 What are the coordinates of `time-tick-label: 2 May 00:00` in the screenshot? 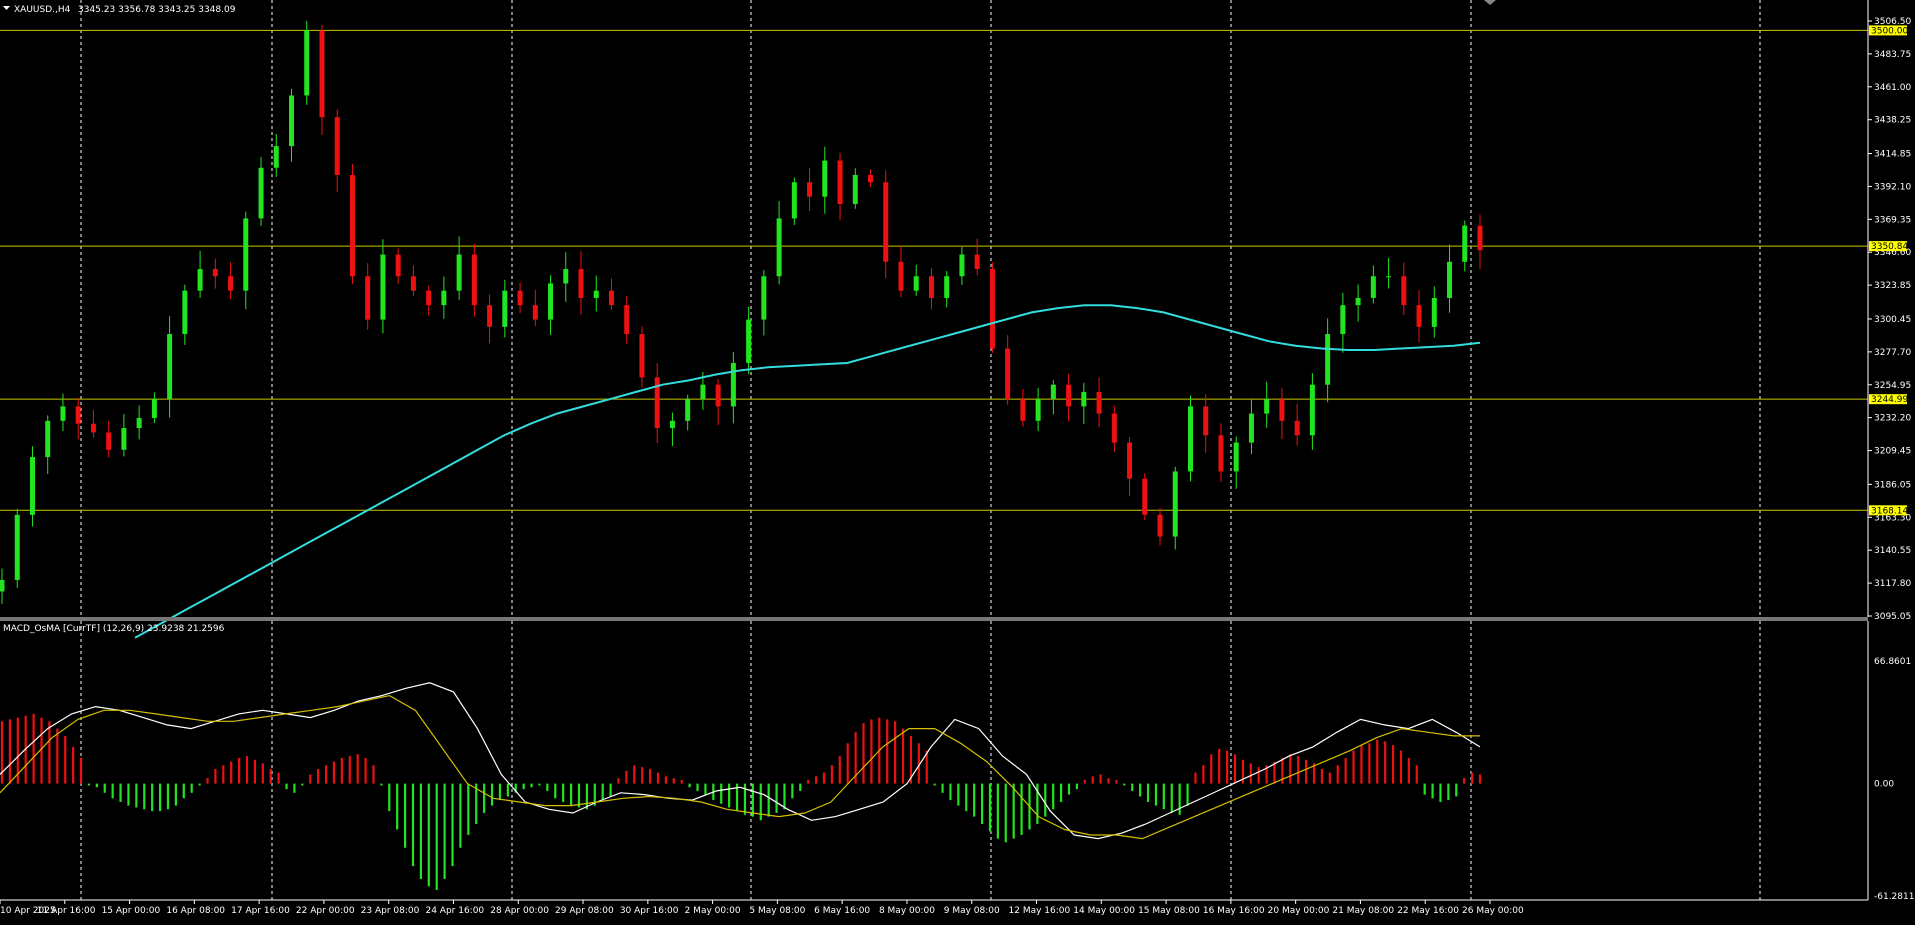 It's located at (713, 911).